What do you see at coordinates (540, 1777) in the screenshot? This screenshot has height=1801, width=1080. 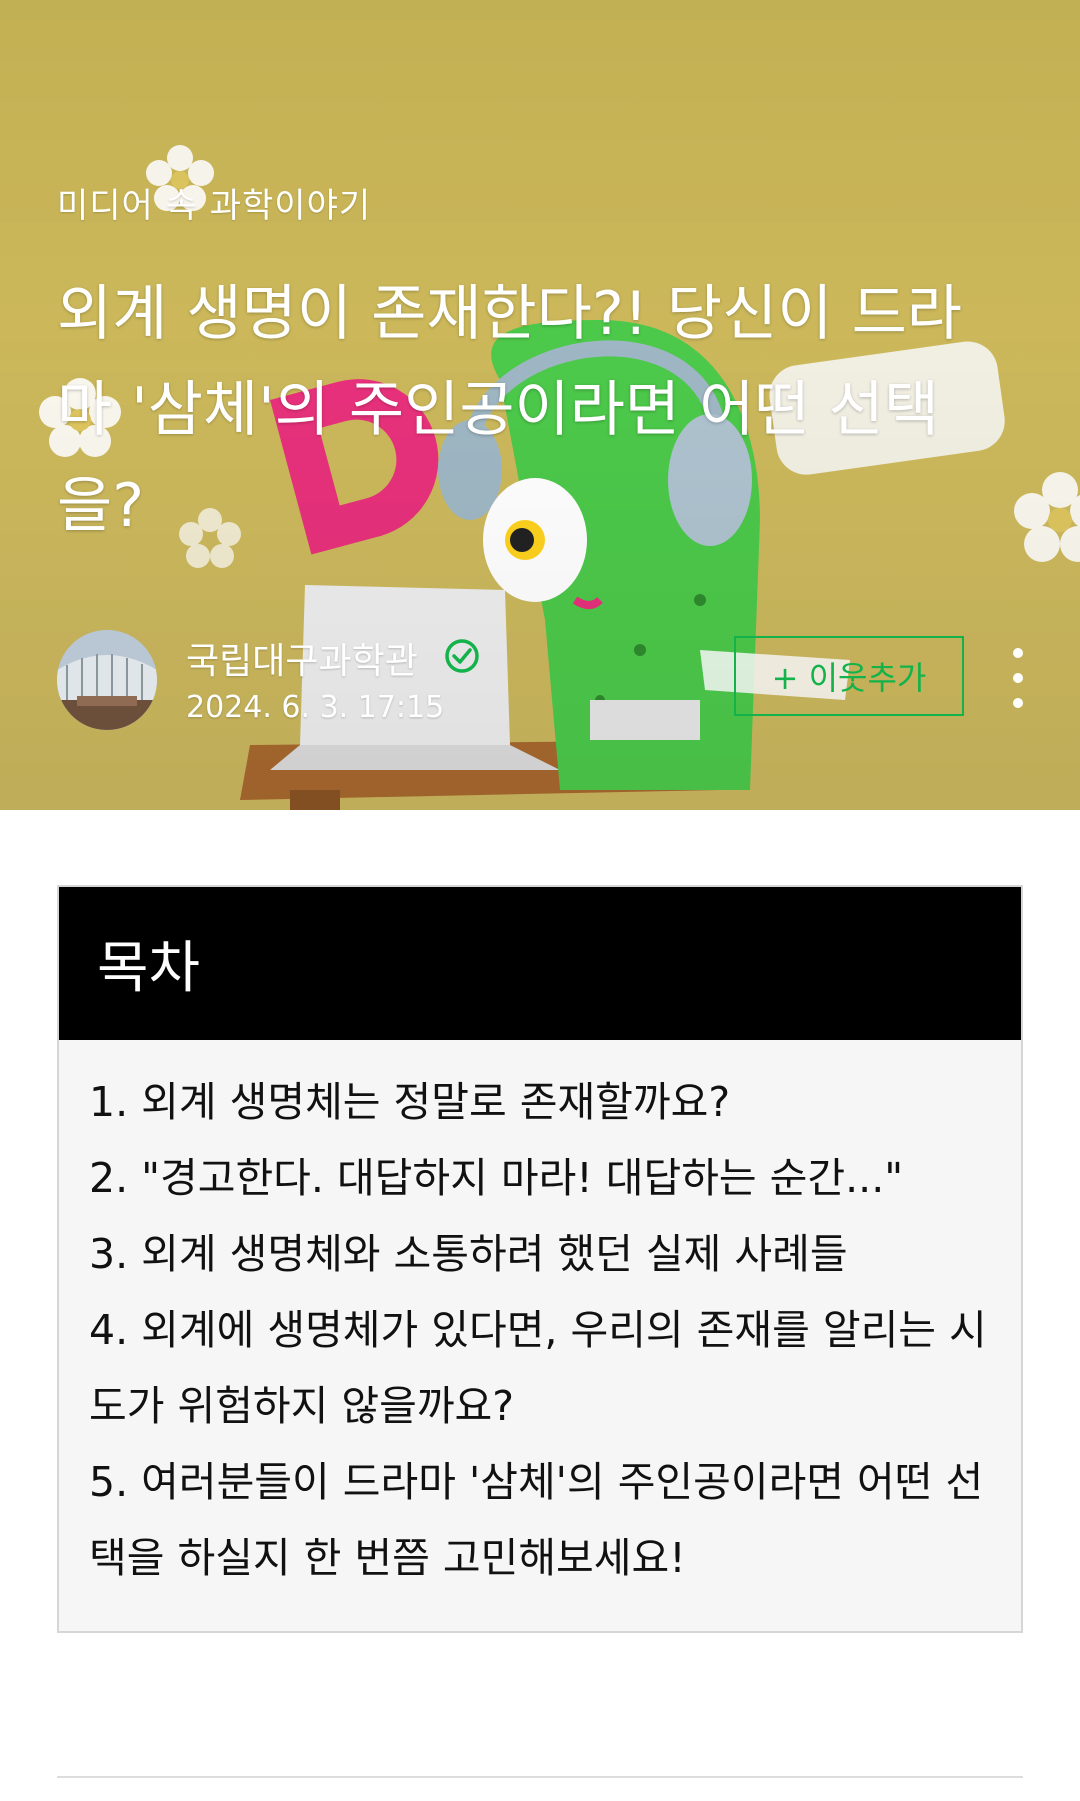 I see `section-divider` at bounding box center [540, 1777].